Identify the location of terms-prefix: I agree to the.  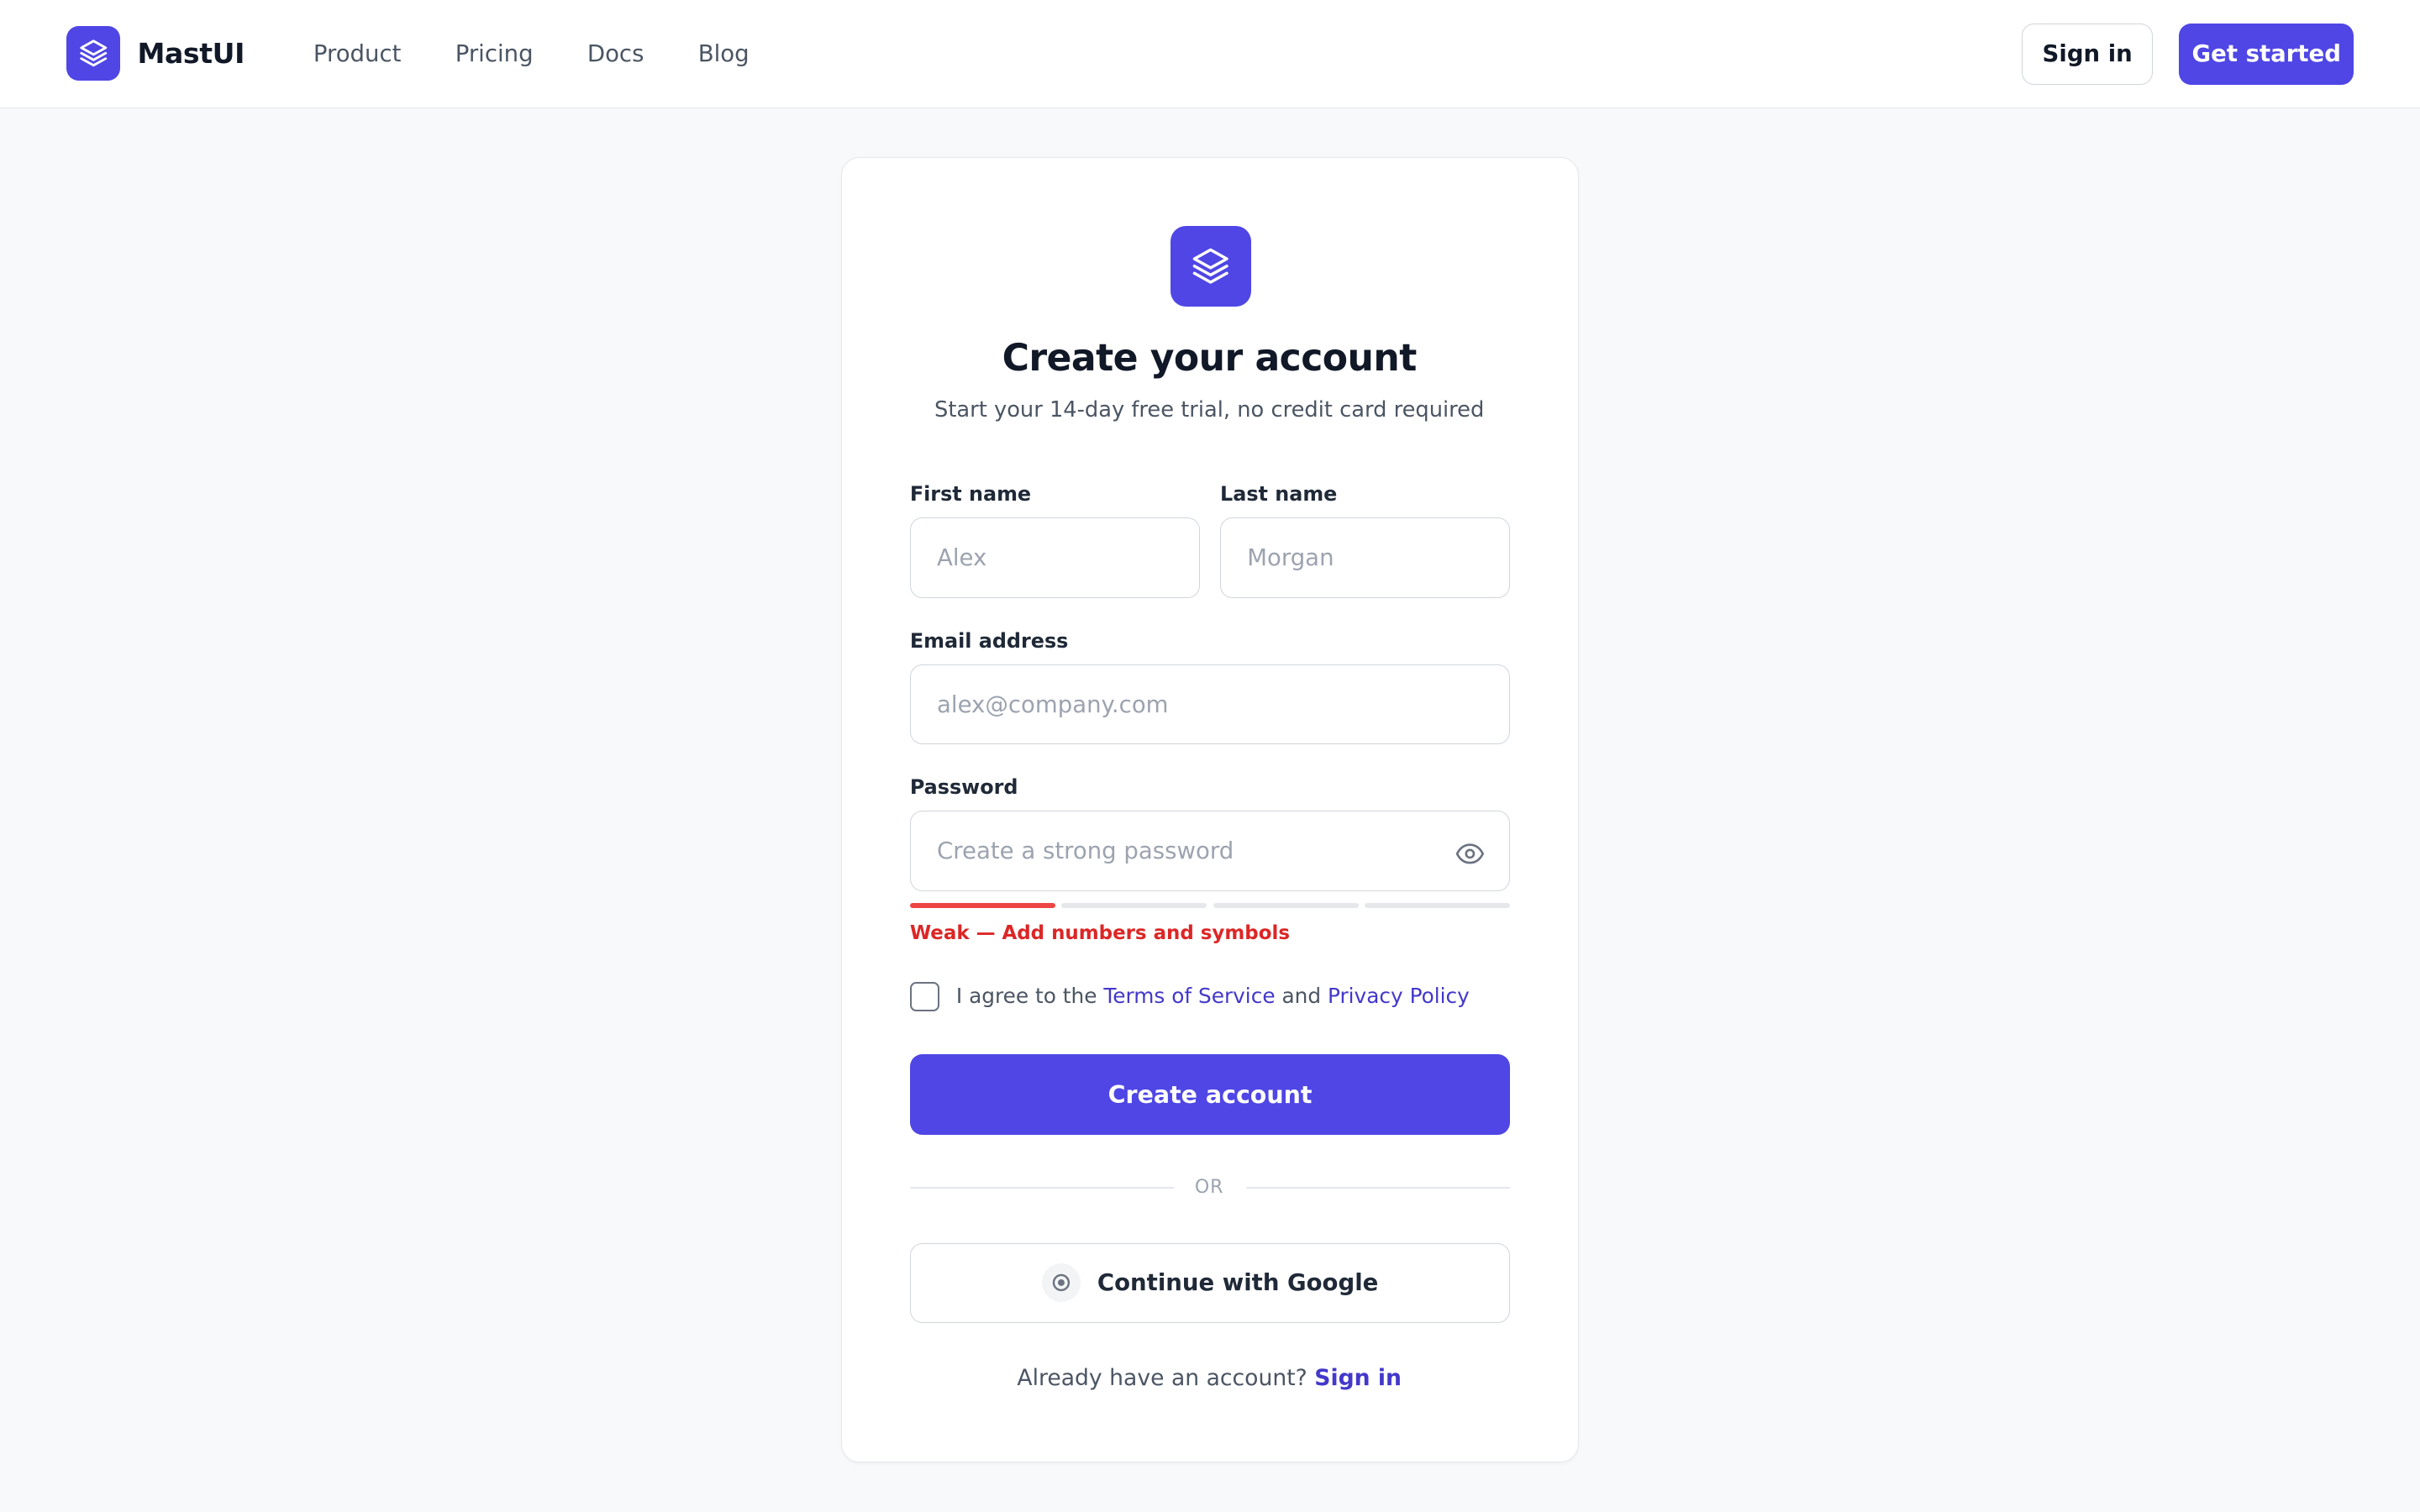
(1026, 995).